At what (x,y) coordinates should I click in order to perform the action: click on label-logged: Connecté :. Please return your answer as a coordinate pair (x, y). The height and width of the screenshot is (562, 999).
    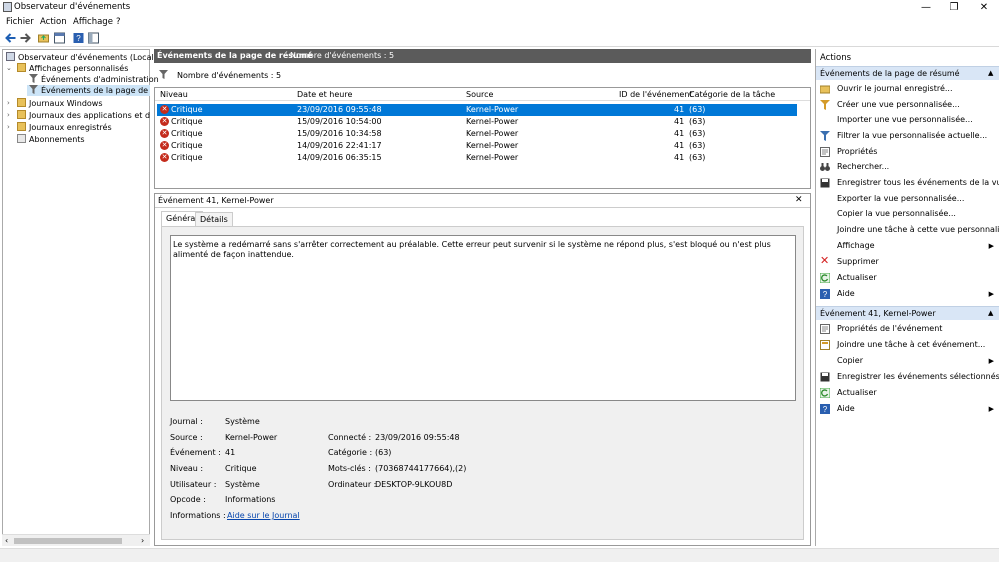
    Looking at the image, I should click on (350, 437).